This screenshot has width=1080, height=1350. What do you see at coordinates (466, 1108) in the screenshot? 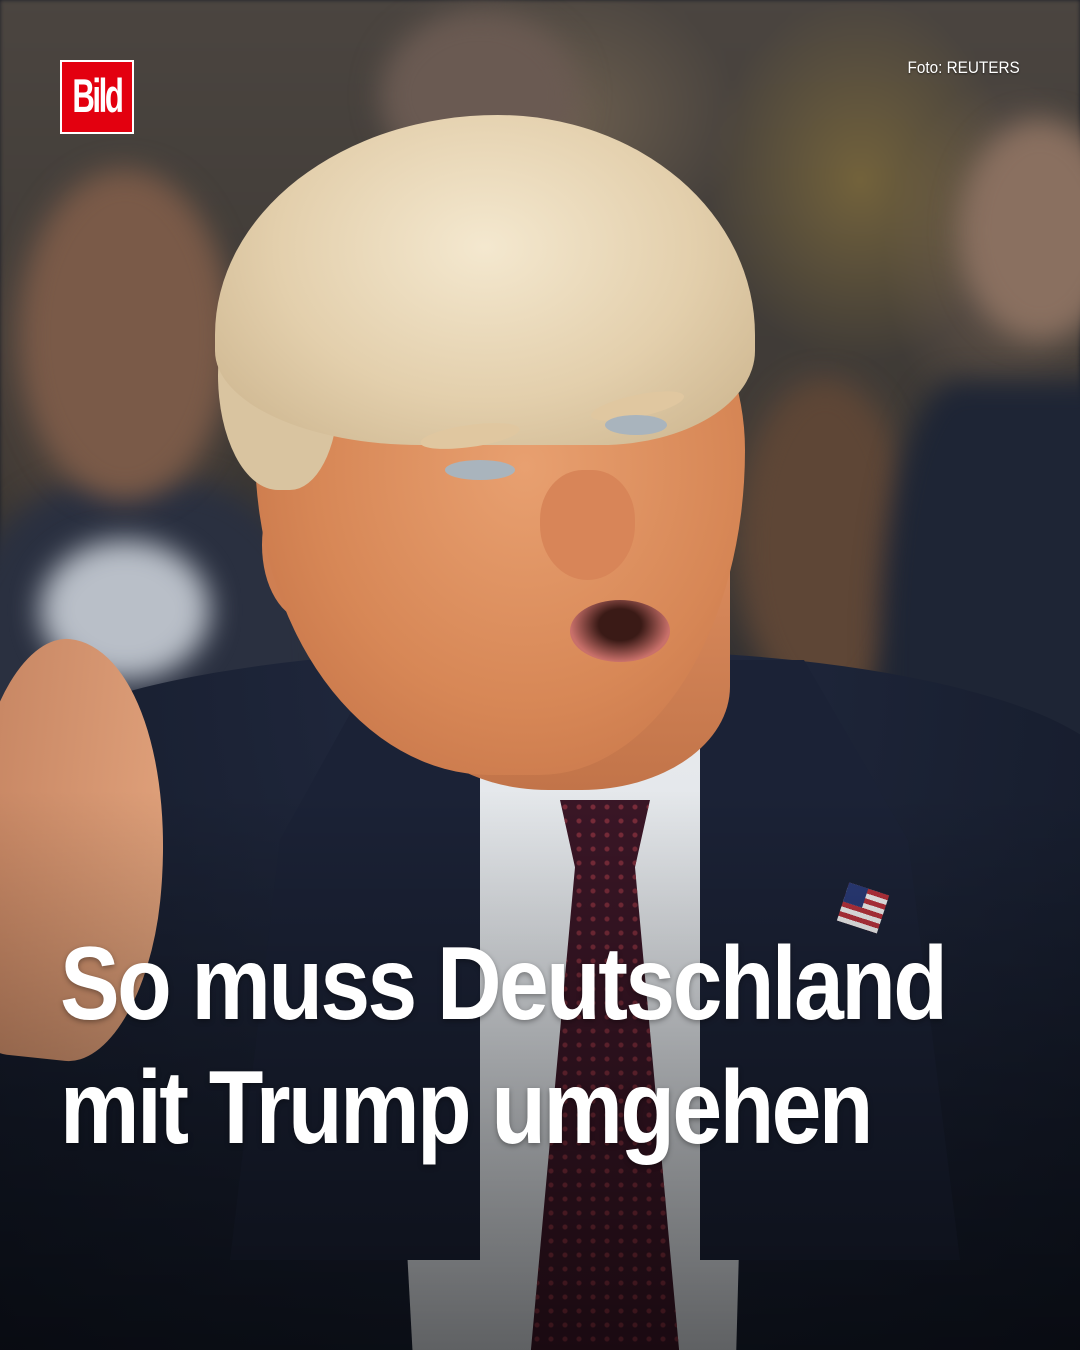
I see `headline-line: mit Trump umgehen` at bounding box center [466, 1108].